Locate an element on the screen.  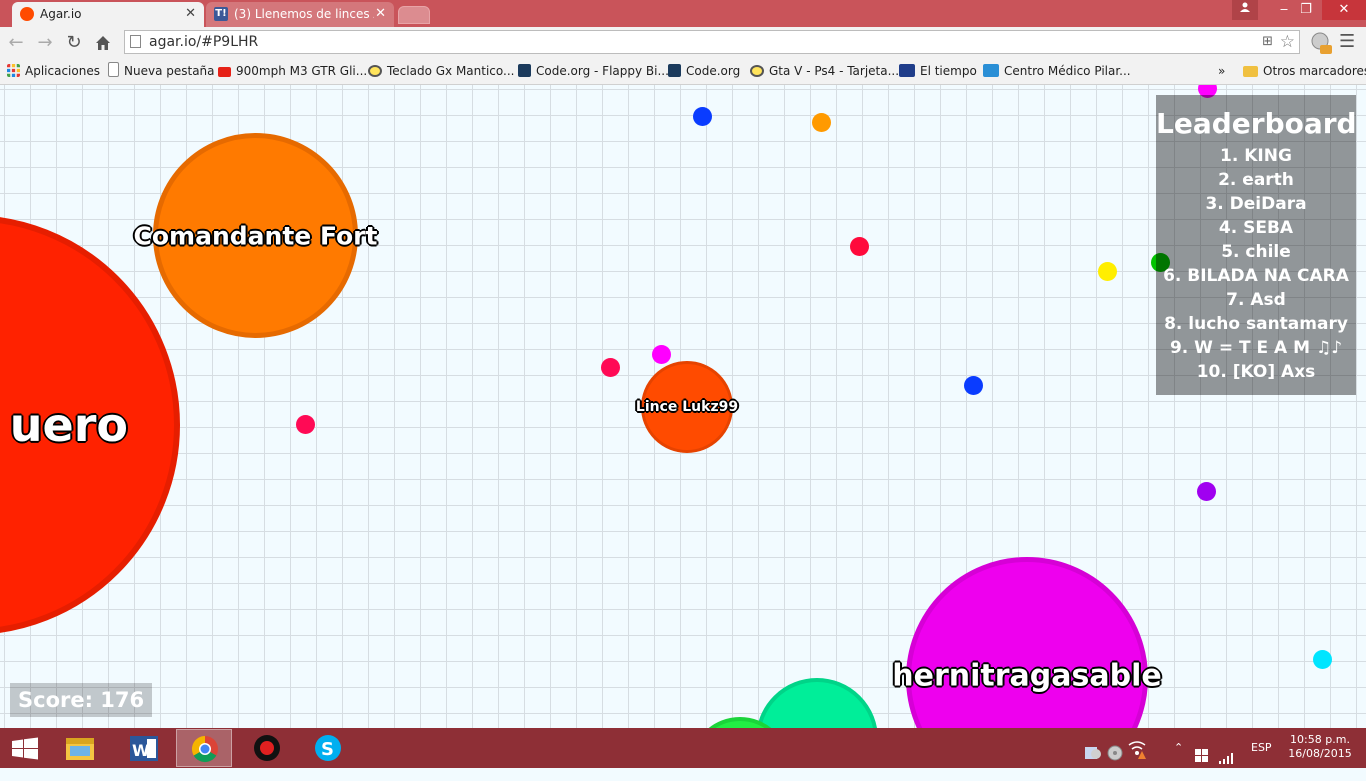
player-cell: Comandante Fort is located at coordinates (255, 235).